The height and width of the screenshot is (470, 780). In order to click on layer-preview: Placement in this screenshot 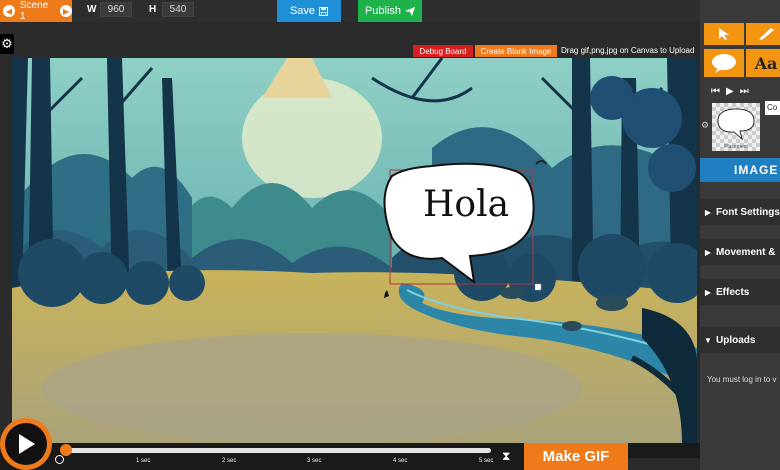, I will do `click(736, 127)`.